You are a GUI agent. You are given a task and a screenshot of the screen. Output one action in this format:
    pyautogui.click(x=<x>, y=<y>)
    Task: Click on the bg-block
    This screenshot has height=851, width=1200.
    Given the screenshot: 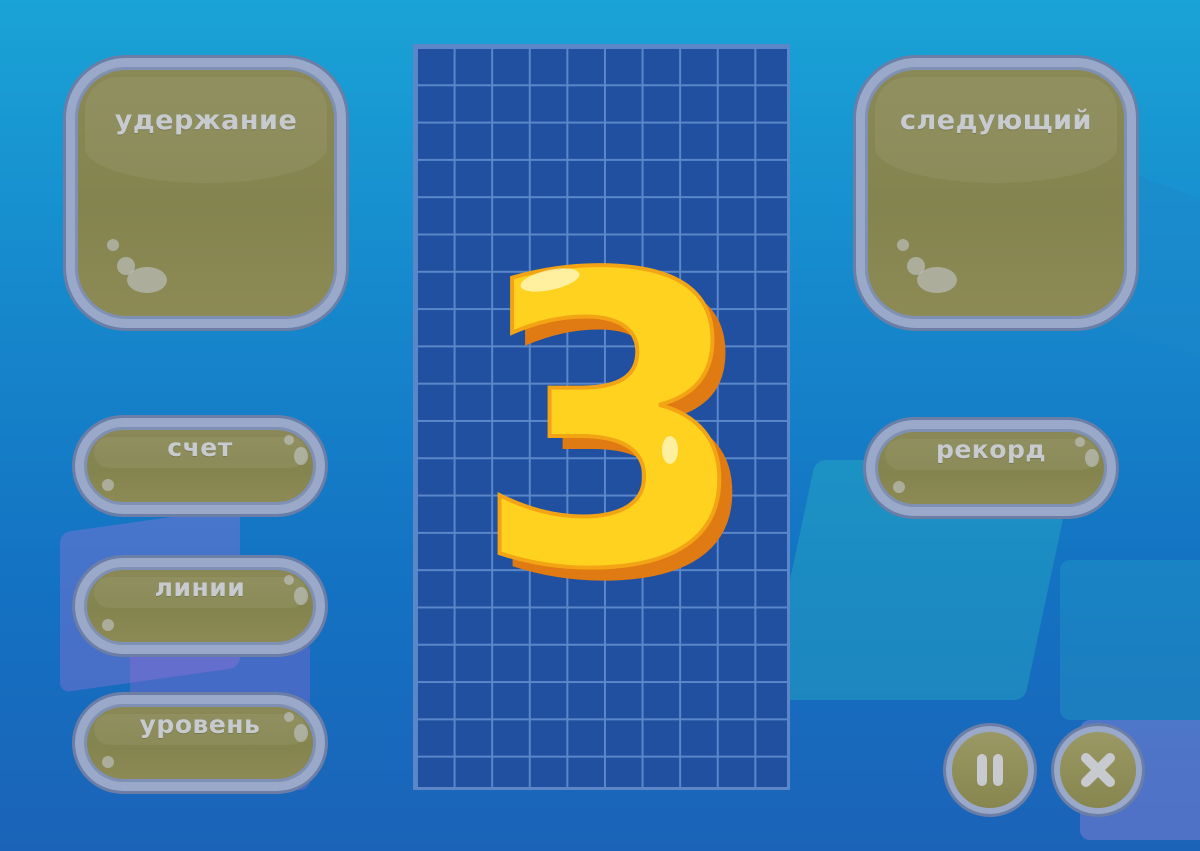 What is the action you would take?
    pyautogui.click(x=1130, y=640)
    